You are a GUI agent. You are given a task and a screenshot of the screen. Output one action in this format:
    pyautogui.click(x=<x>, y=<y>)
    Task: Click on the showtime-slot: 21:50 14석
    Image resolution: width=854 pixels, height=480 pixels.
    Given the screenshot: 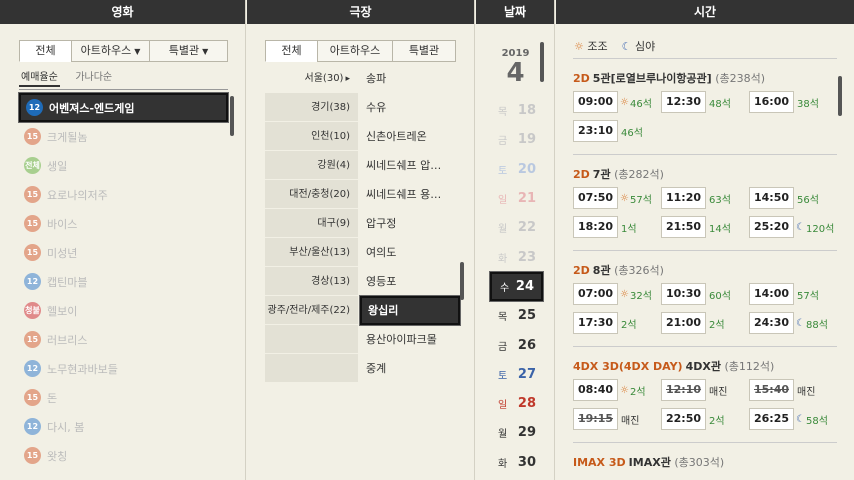 What is the action you would take?
    pyautogui.click(x=704, y=227)
    